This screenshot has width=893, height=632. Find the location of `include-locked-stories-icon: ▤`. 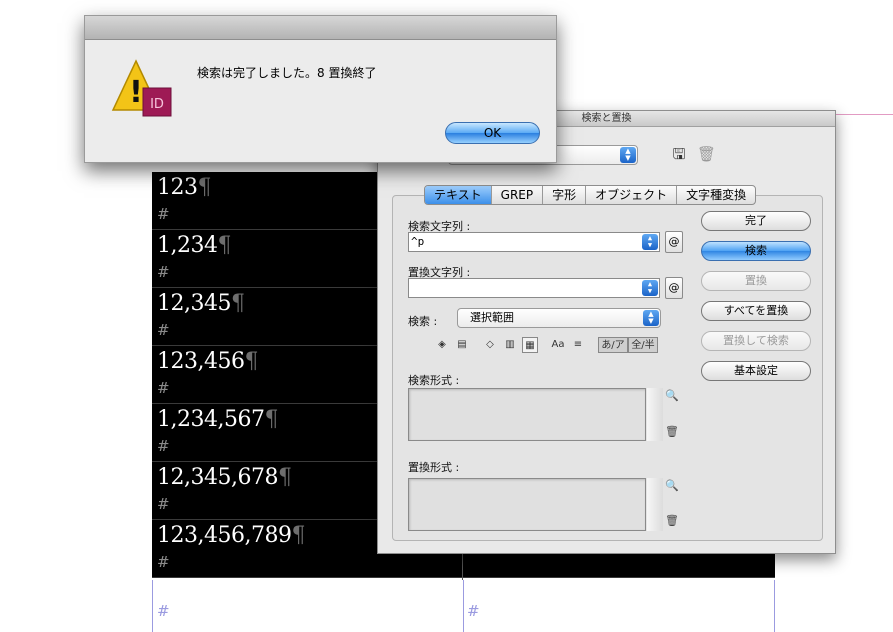

include-locked-stories-icon: ▤ is located at coordinates (462, 345).